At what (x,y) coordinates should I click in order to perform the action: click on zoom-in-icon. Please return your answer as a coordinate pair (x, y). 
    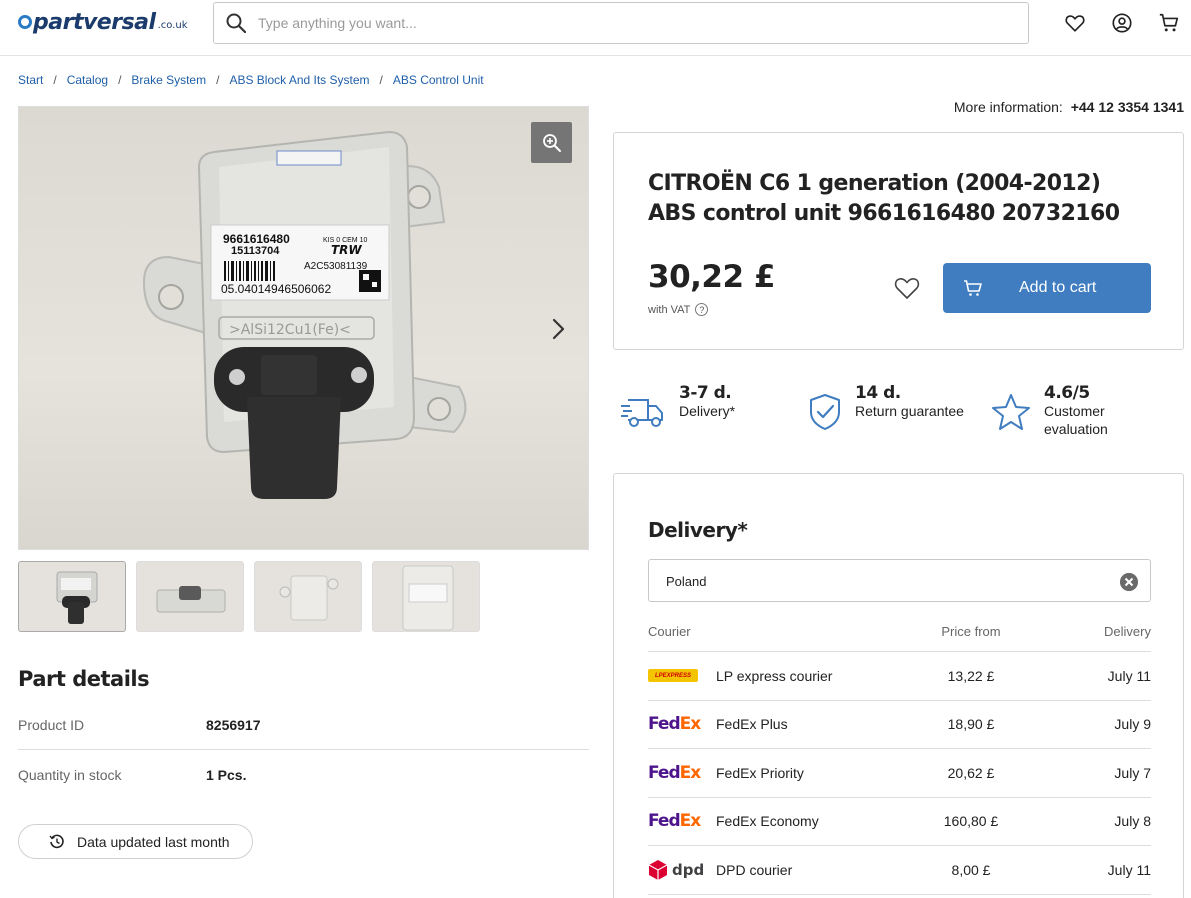
    Looking at the image, I should click on (551, 142).